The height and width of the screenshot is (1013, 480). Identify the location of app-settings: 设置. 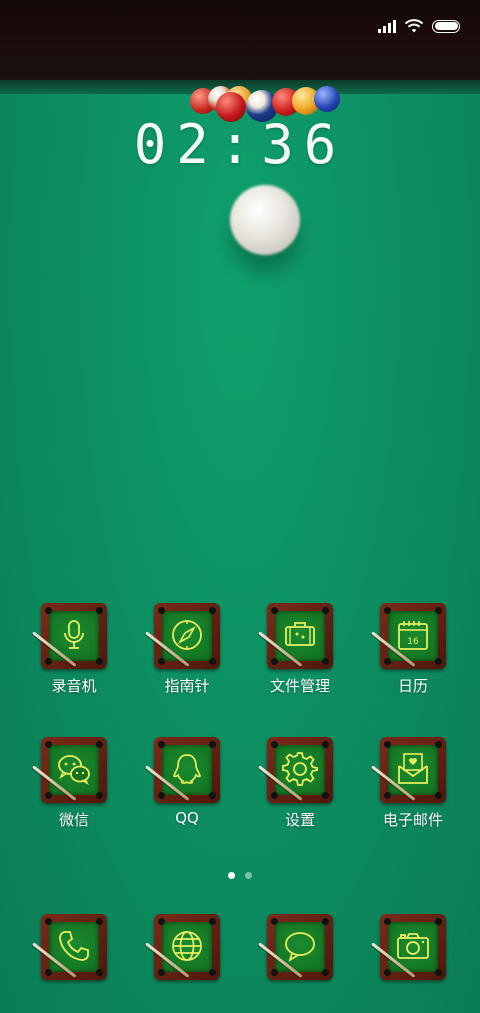
(300, 783).